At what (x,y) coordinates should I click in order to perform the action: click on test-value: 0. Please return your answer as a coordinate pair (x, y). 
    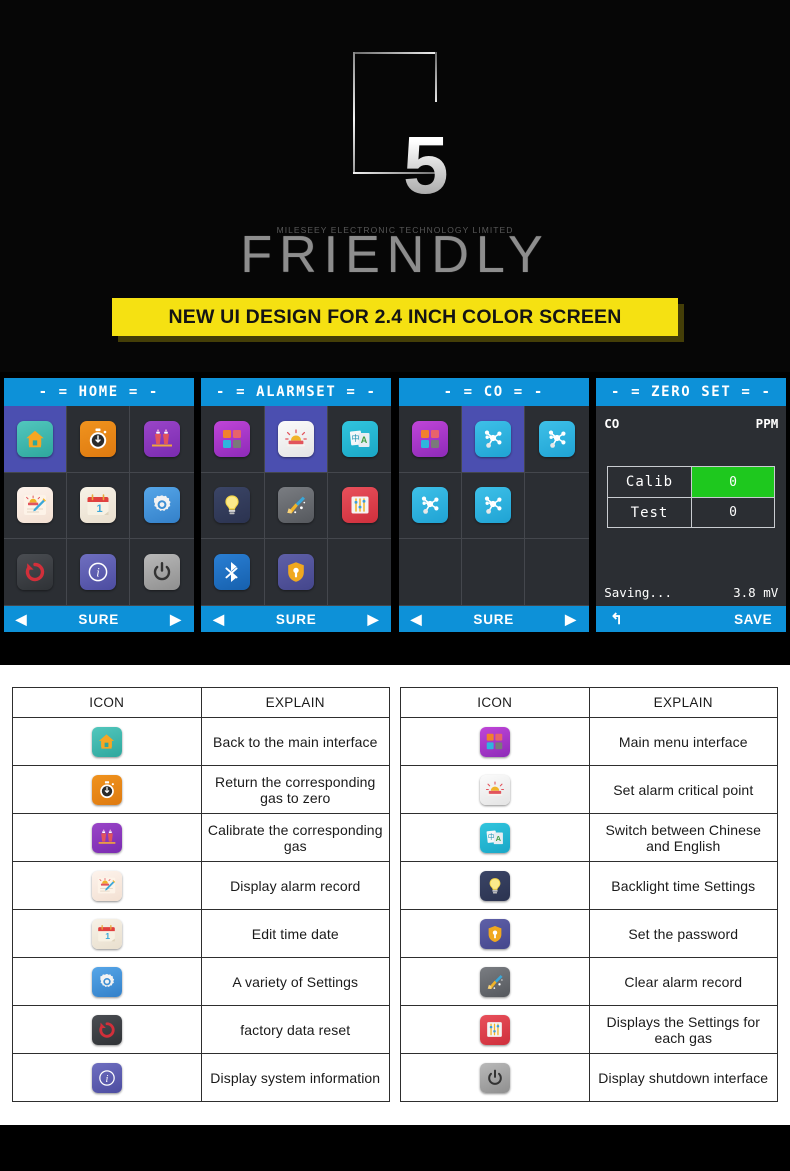
    Looking at the image, I should click on (733, 512).